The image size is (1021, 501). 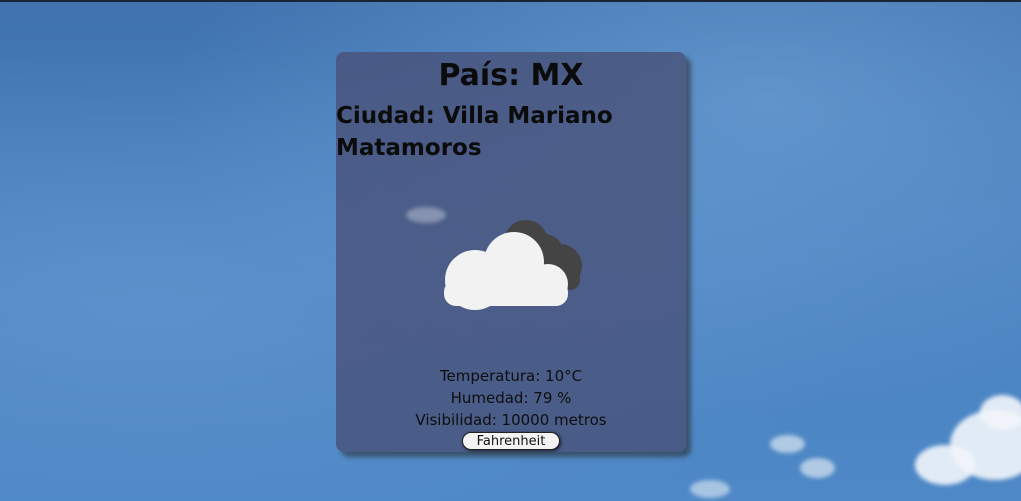 What do you see at coordinates (511, 75) in the screenshot?
I see `country-heading: País: MX` at bounding box center [511, 75].